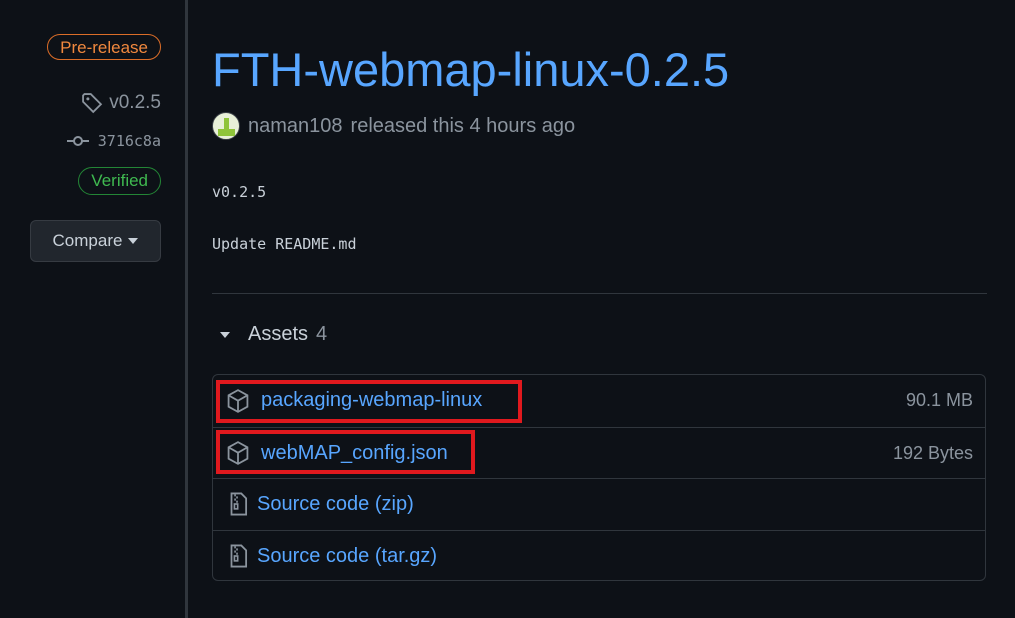  Describe the element at coordinates (599, 503) in the screenshot. I see `asset-row: Source code (zip)` at that location.